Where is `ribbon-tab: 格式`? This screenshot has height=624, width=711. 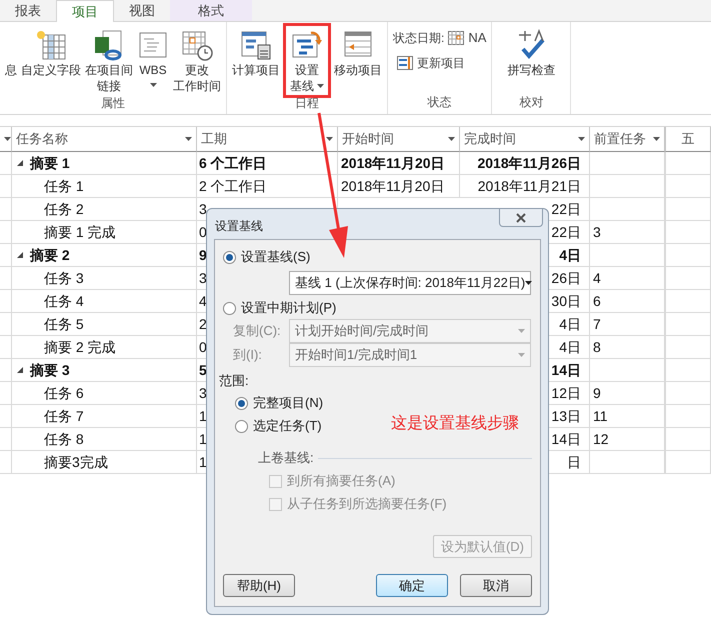 ribbon-tab: 格式 is located at coordinates (211, 10).